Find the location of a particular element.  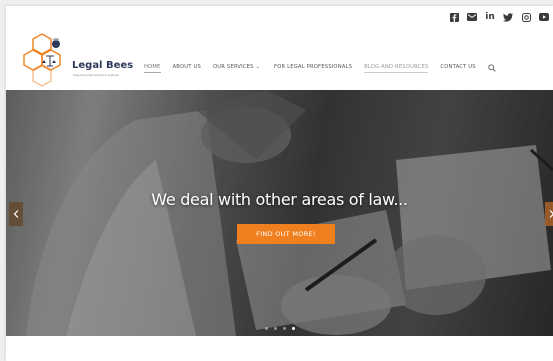

slider-pagination is located at coordinates (279, 328).